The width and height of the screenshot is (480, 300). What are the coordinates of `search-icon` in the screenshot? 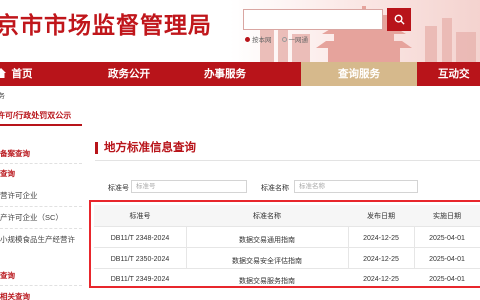 It's located at (399, 19).